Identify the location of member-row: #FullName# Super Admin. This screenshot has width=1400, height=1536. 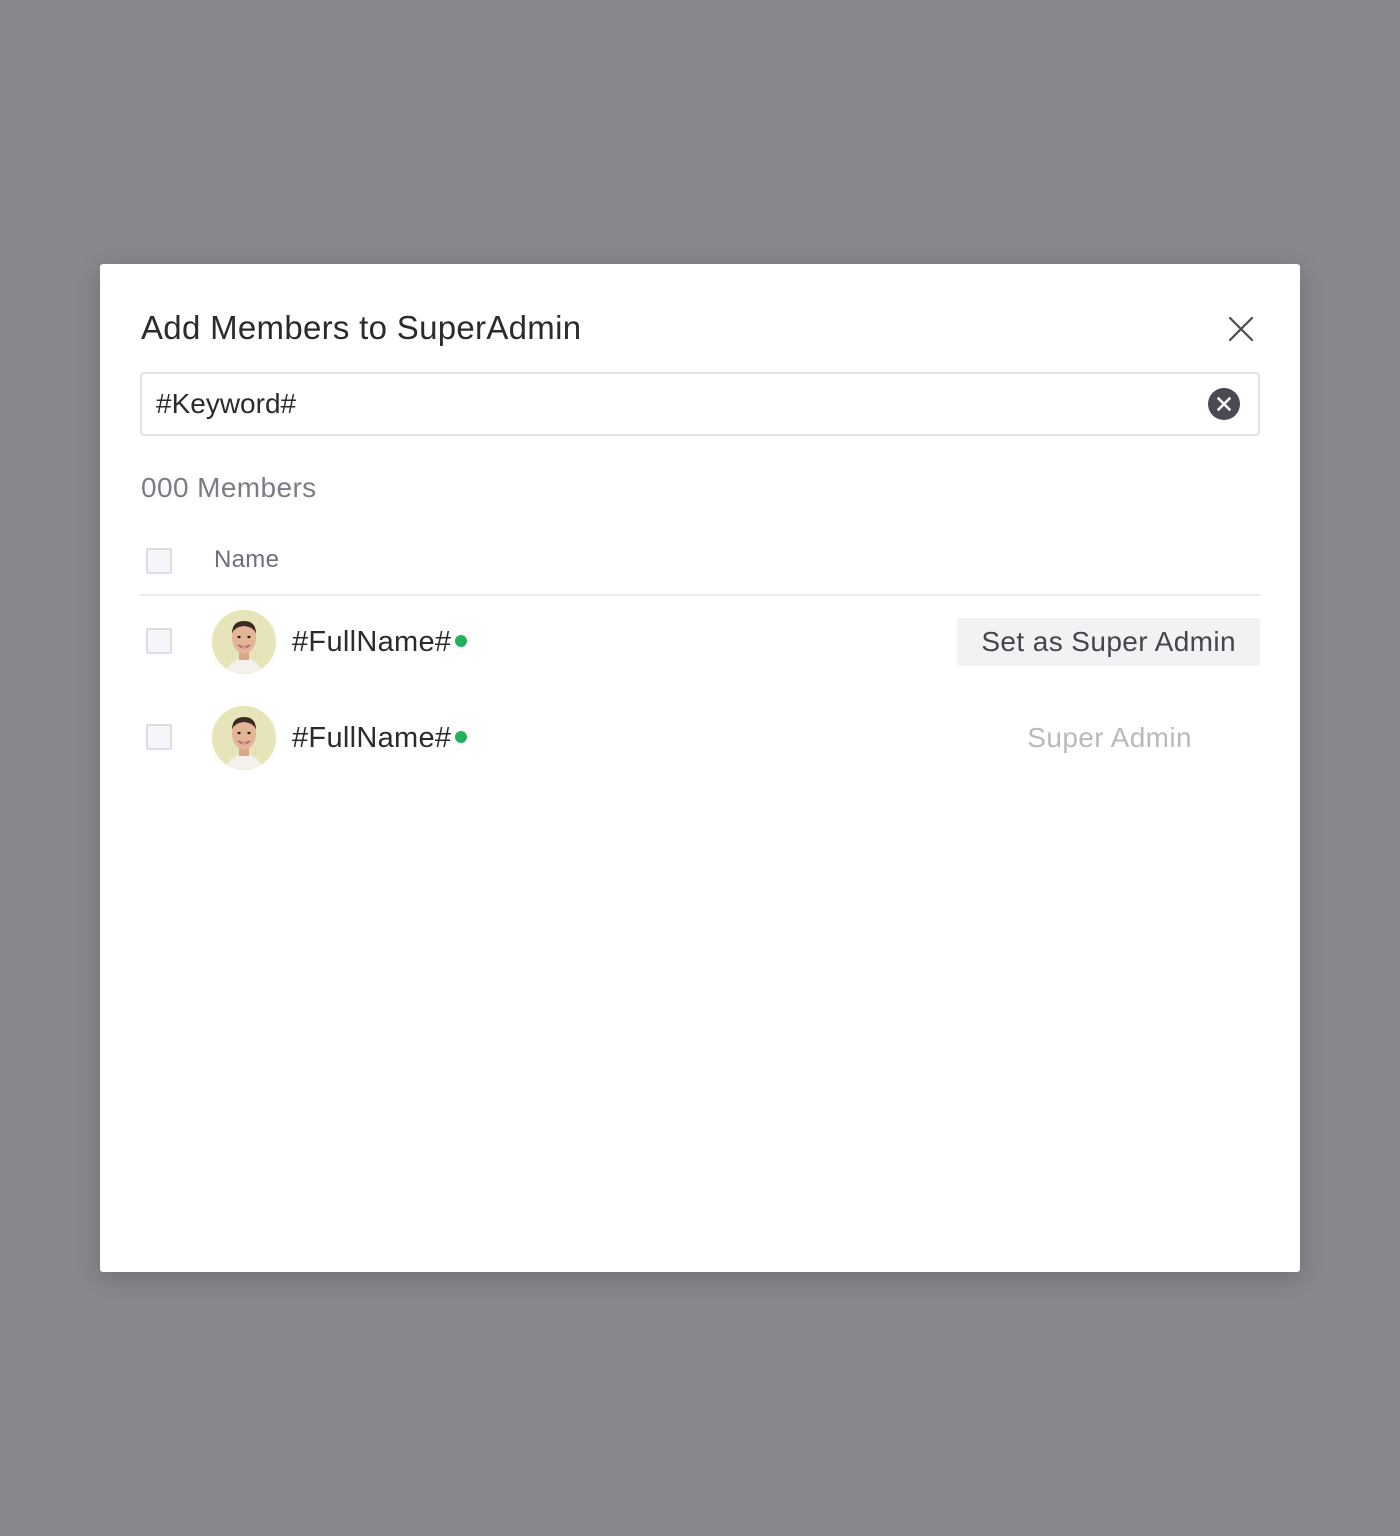
(700, 738).